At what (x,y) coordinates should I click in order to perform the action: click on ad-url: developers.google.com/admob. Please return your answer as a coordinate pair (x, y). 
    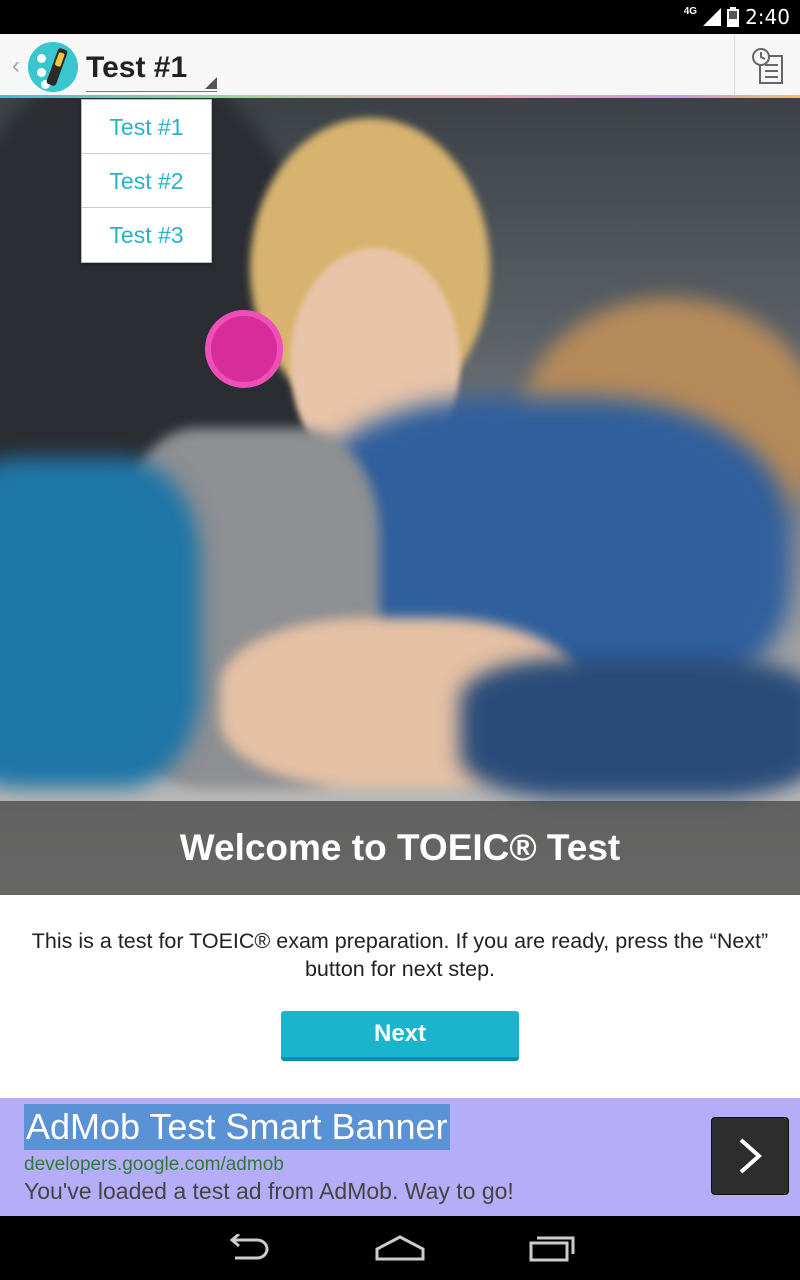
    Looking at the image, I should click on (154, 1165).